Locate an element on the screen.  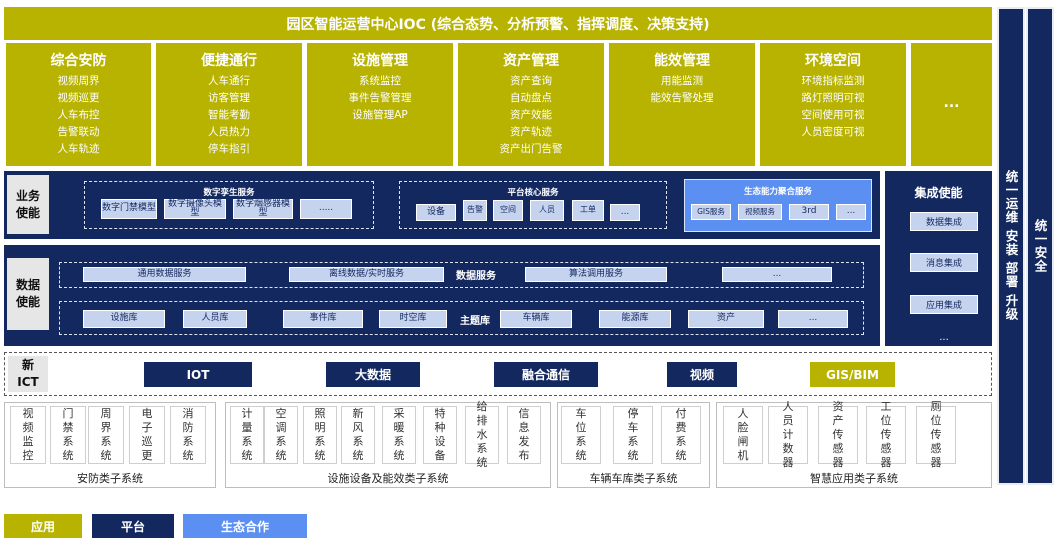
app-facility-column: 设施管理系统监控 事件告警管理 设施管理AP is located at coordinates (380, 104).